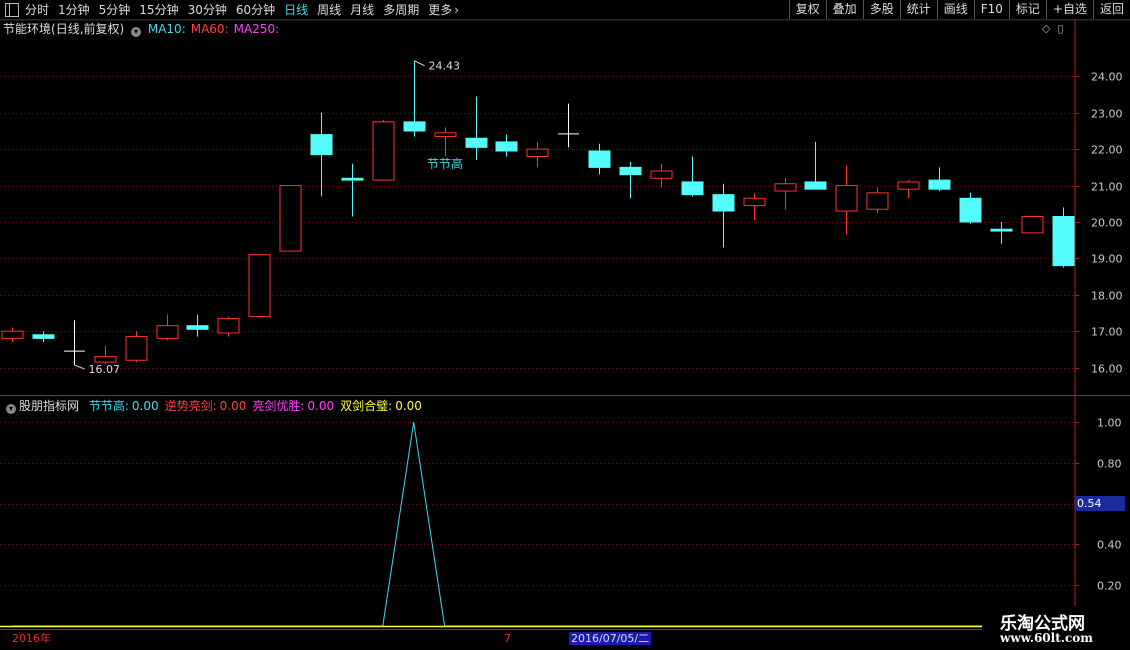  Describe the element at coordinates (440, 9) in the screenshot. I see `period-tab-10: 更多` at that location.